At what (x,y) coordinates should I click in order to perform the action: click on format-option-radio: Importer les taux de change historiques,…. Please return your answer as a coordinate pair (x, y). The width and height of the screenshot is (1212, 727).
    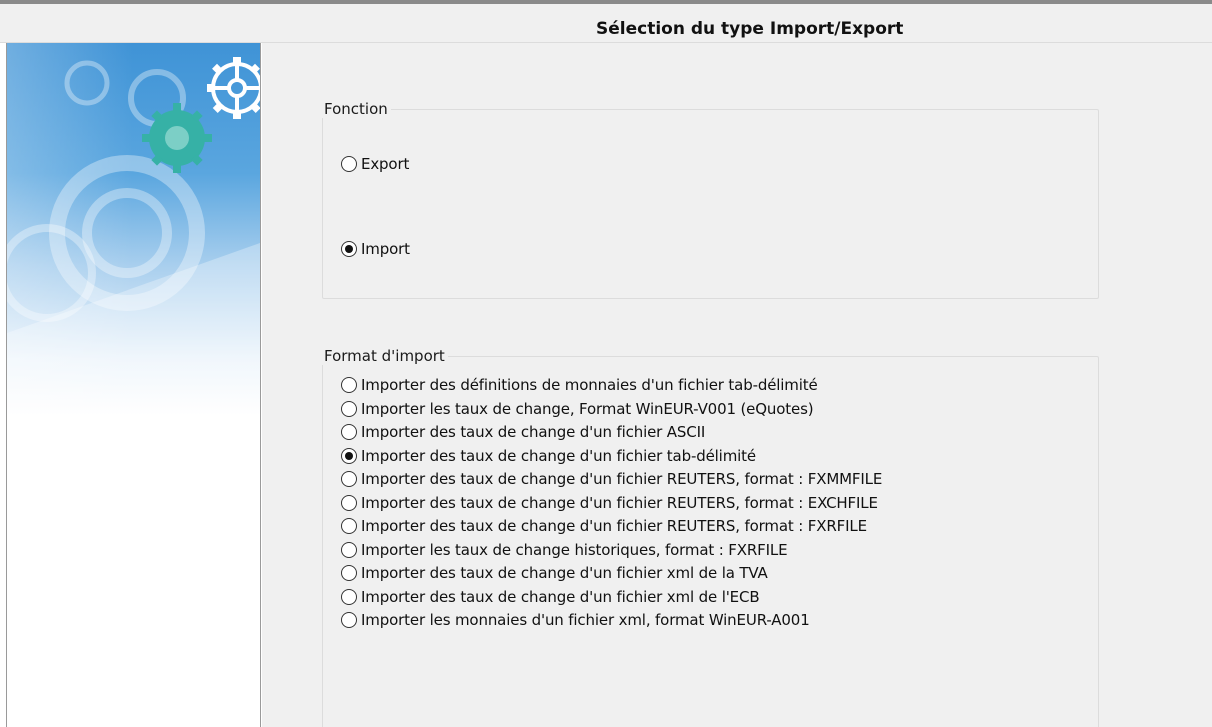
    Looking at the image, I should click on (564, 549).